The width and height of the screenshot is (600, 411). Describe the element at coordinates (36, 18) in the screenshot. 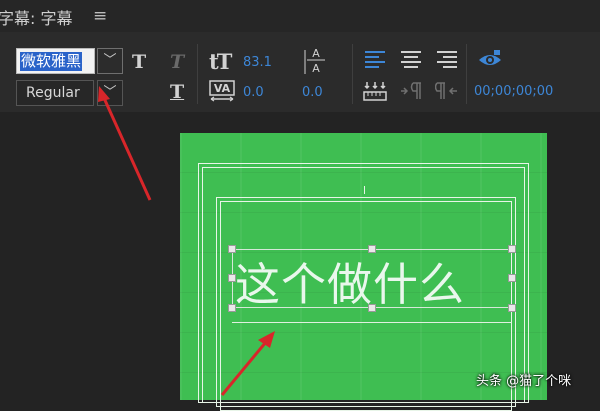

I see `panel-title: 字幕` at that location.